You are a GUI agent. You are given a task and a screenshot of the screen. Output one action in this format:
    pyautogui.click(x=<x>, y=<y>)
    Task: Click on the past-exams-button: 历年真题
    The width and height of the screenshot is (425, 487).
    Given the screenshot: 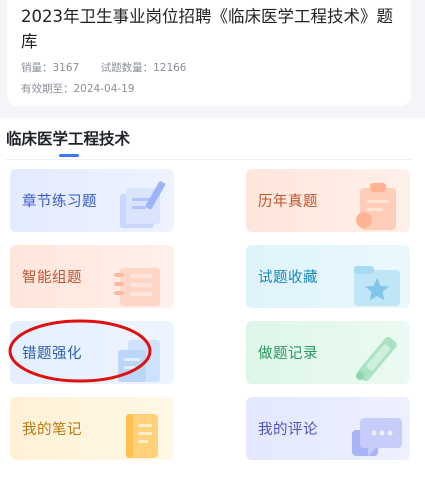 What is the action you would take?
    pyautogui.click(x=328, y=200)
    